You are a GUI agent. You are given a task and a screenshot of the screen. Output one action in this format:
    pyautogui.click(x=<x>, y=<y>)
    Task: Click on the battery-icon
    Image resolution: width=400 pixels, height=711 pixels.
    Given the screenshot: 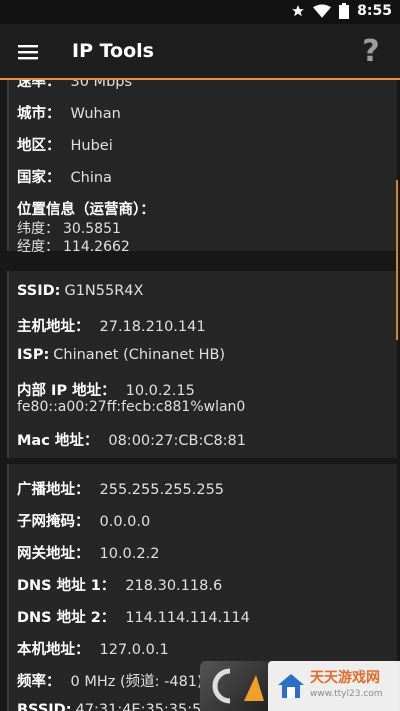 What is the action you would take?
    pyautogui.click(x=344, y=11)
    